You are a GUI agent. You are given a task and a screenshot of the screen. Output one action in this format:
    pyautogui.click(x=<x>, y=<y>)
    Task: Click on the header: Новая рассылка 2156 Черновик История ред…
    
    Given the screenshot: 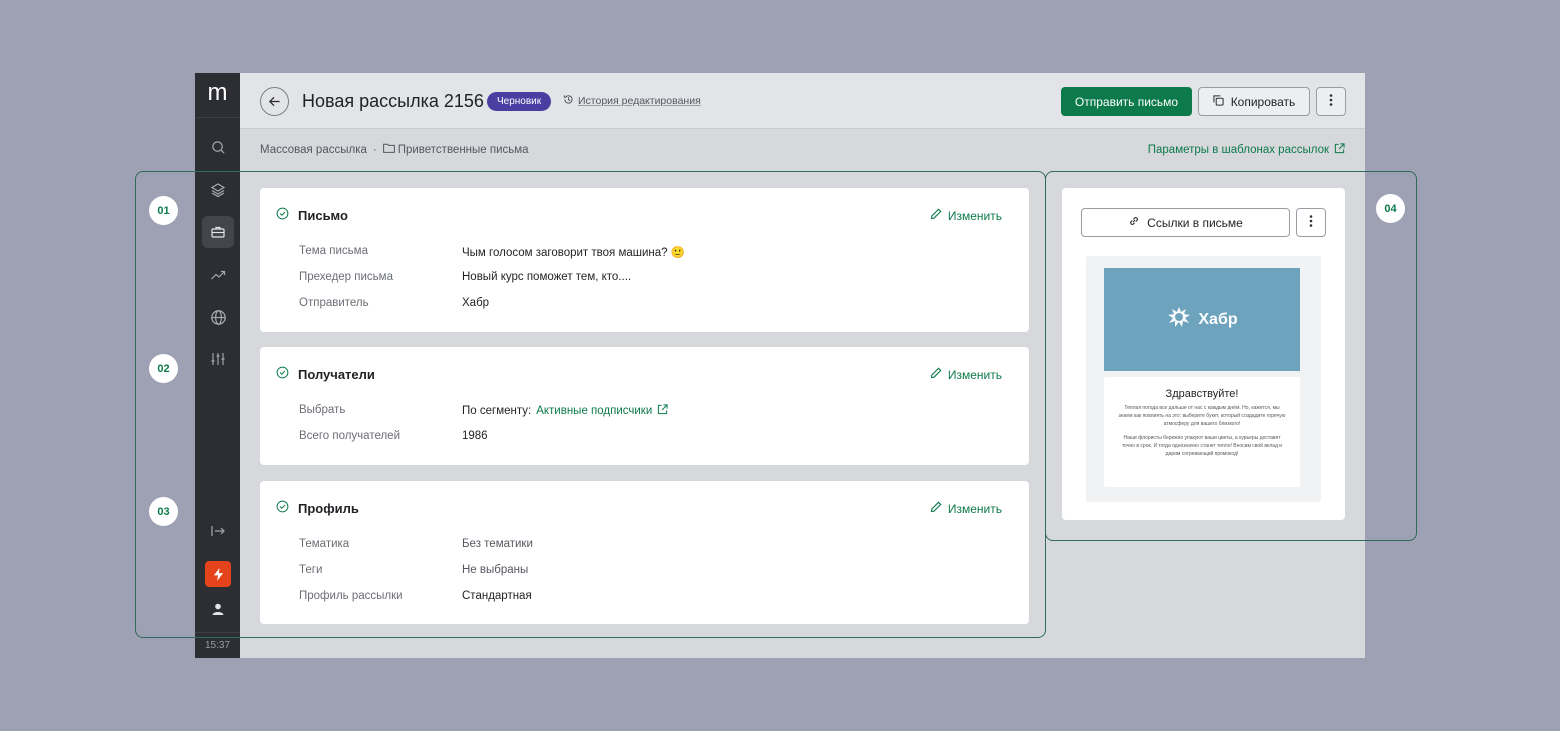 What is the action you would take?
    pyautogui.click(x=802, y=101)
    